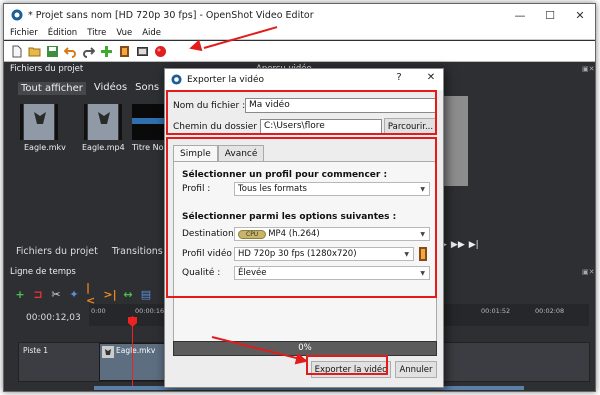 This screenshot has width=600, height=395. What do you see at coordinates (83, 294) in the screenshot?
I see `timeline-toolbar: + ⊐ ✂ ✦ |< >| ↔ ▤` at bounding box center [83, 294].